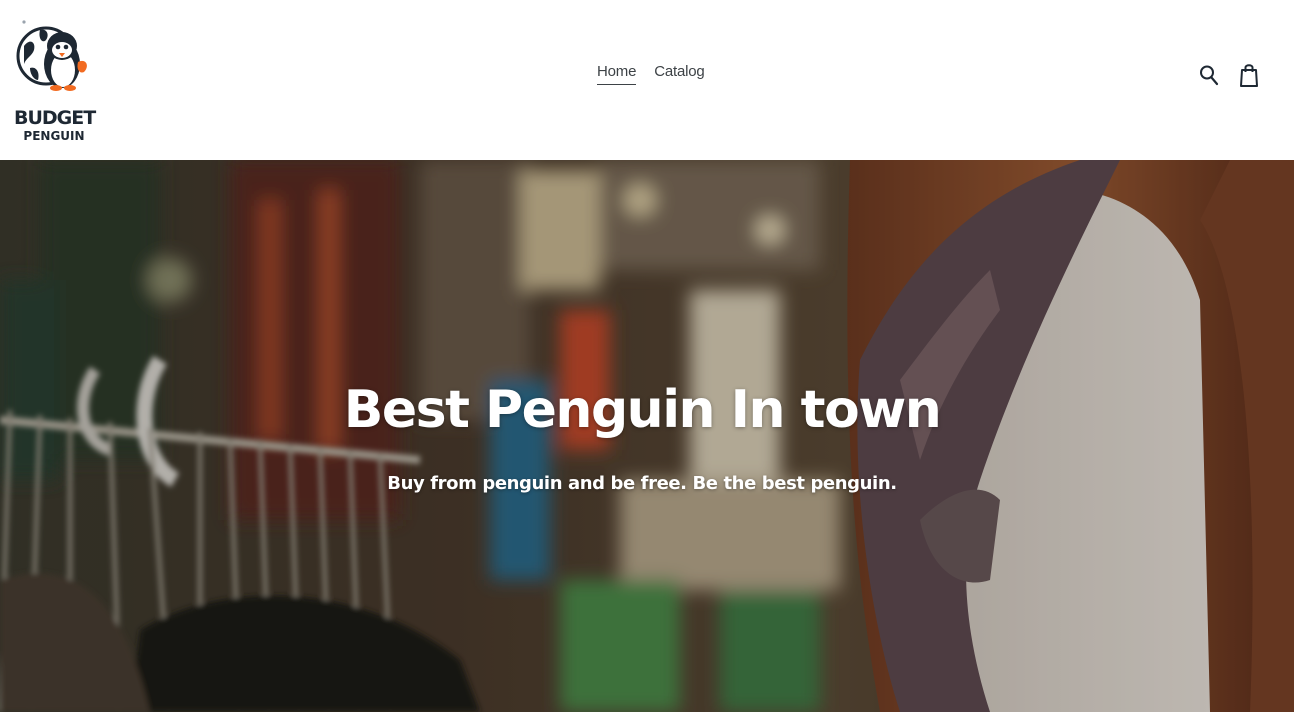 This screenshot has width=1300, height=712. Describe the element at coordinates (54, 136) in the screenshot. I see `brand-line2: PENGUIN` at that location.